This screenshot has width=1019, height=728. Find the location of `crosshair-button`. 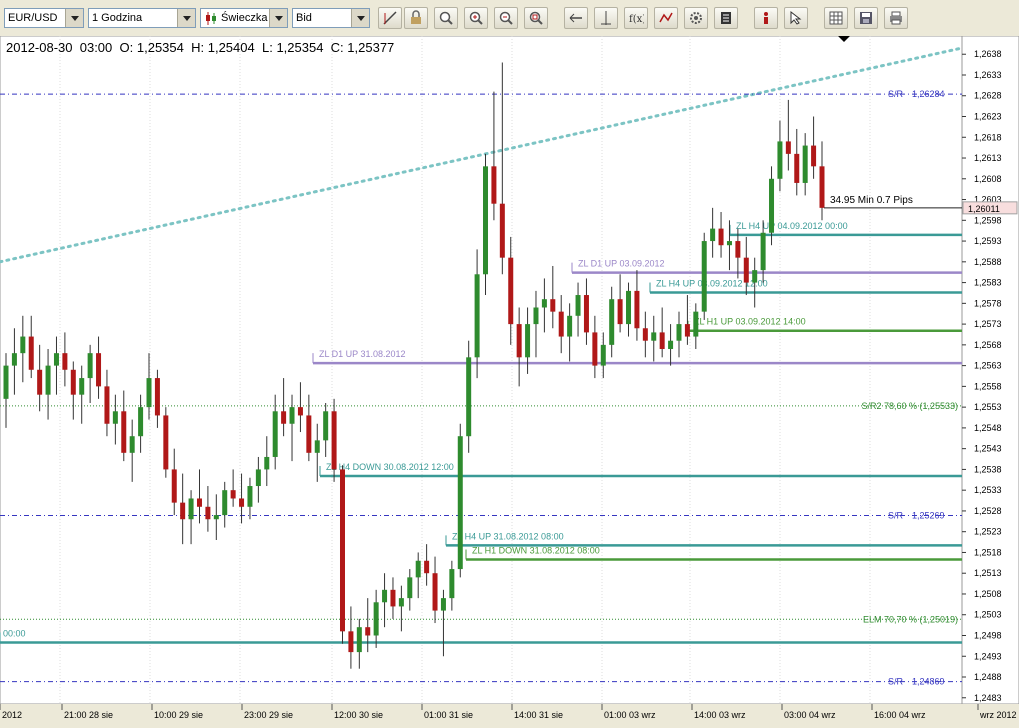

crosshair-button is located at coordinates (606, 18).